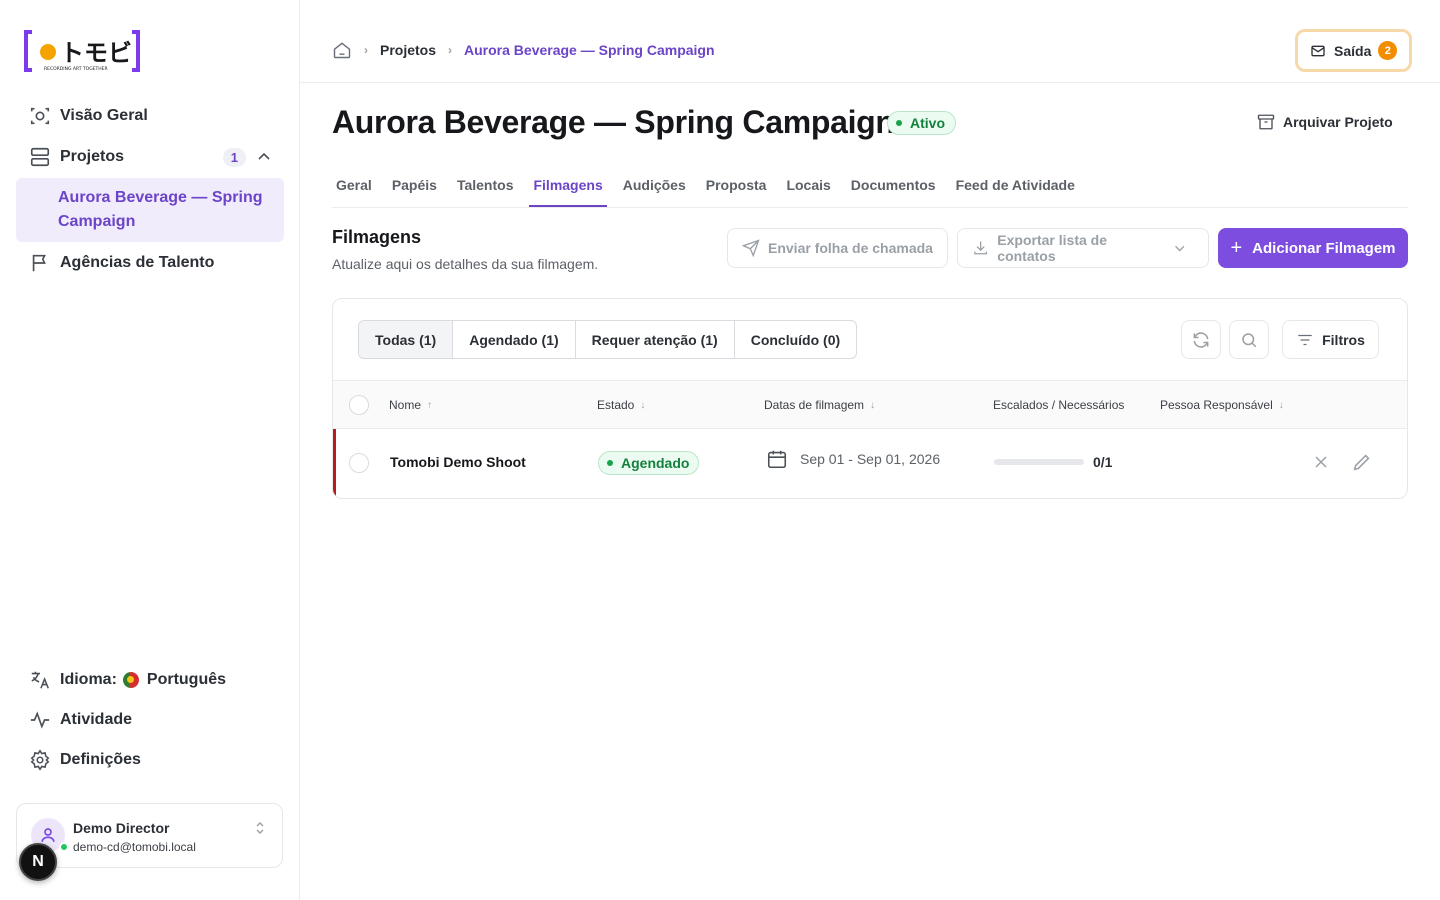  Describe the element at coordinates (589, 50) in the screenshot. I see `breadcrumb-current: Aurora Beverage — Spring Campaign` at that location.